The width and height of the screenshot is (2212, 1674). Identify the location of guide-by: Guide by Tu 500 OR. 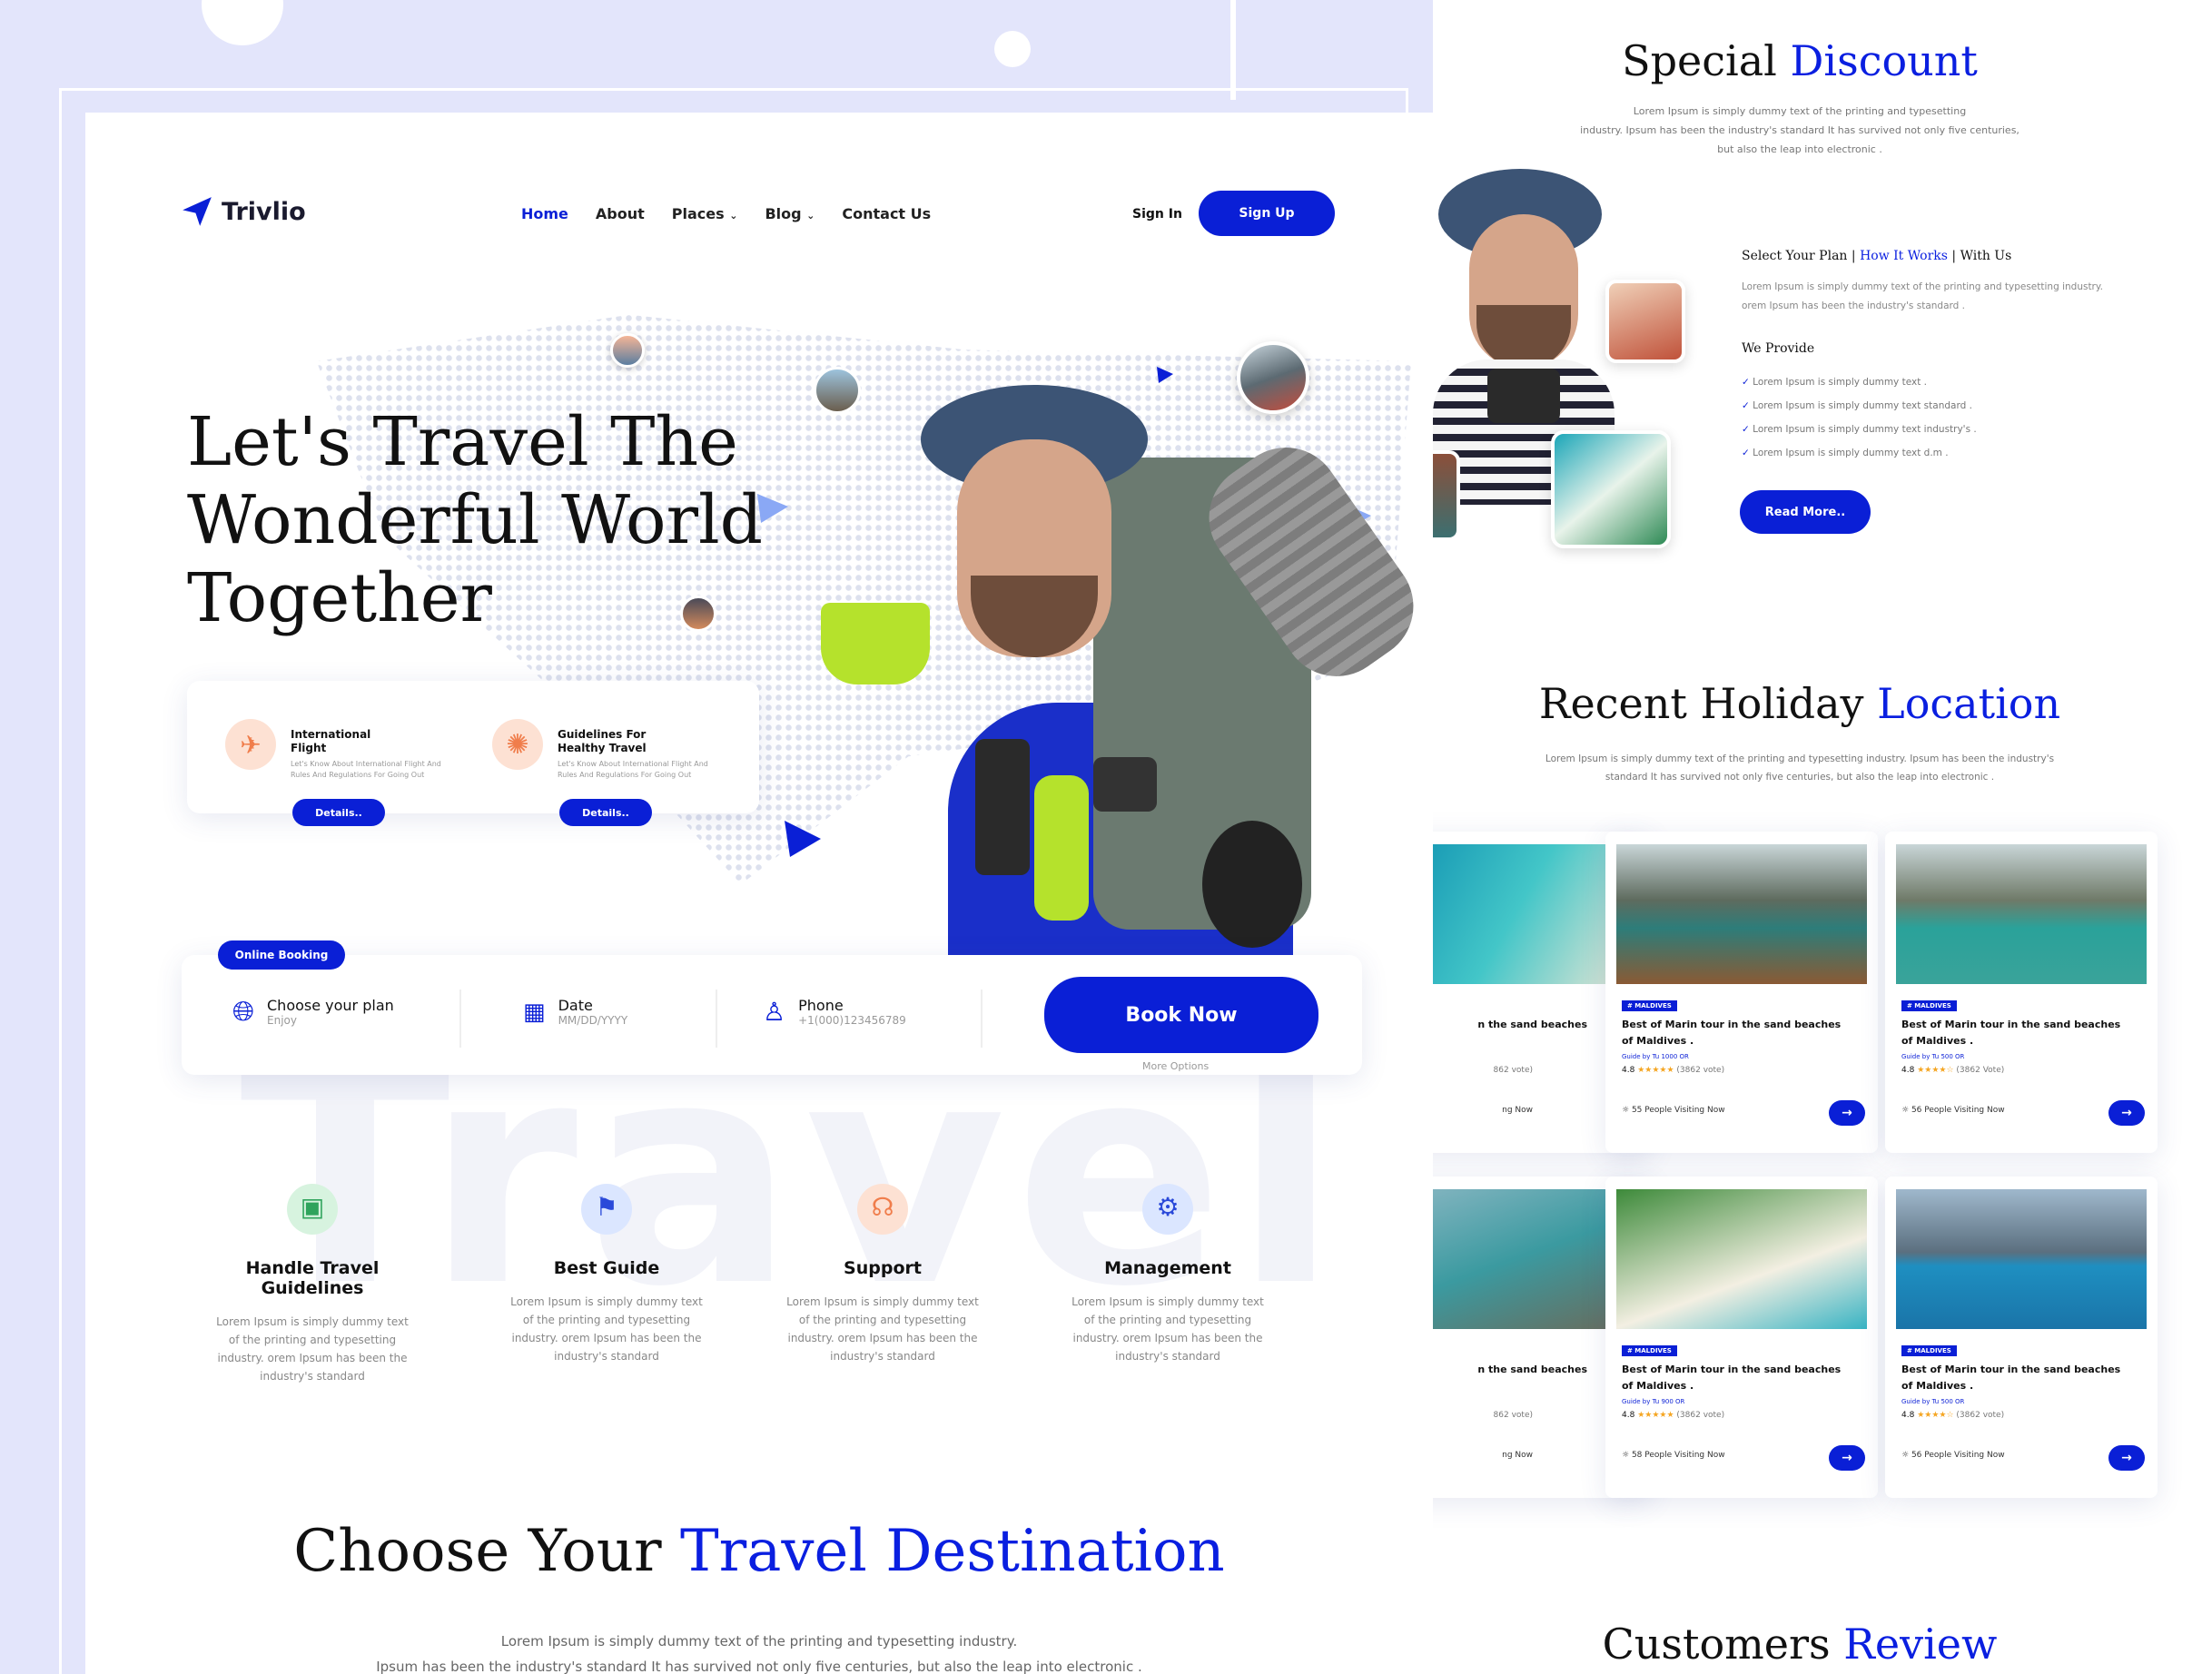
(1933, 1401).